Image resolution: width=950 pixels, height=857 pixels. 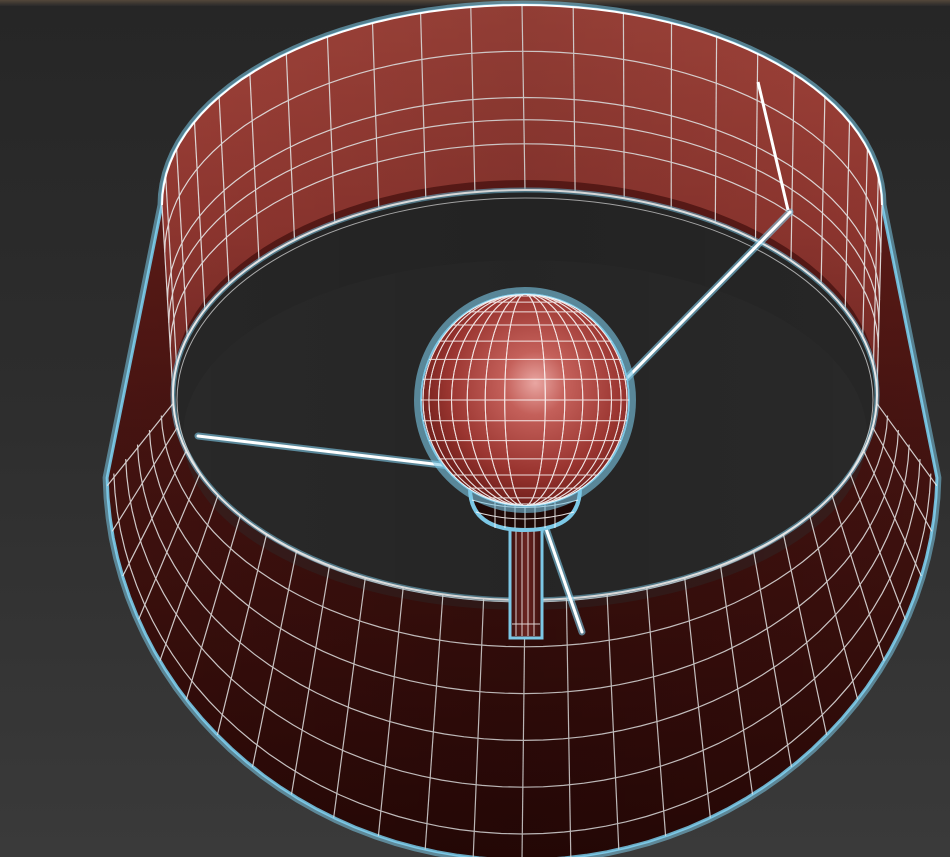 I want to click on lamp-stem, so click(x=526, y=579).